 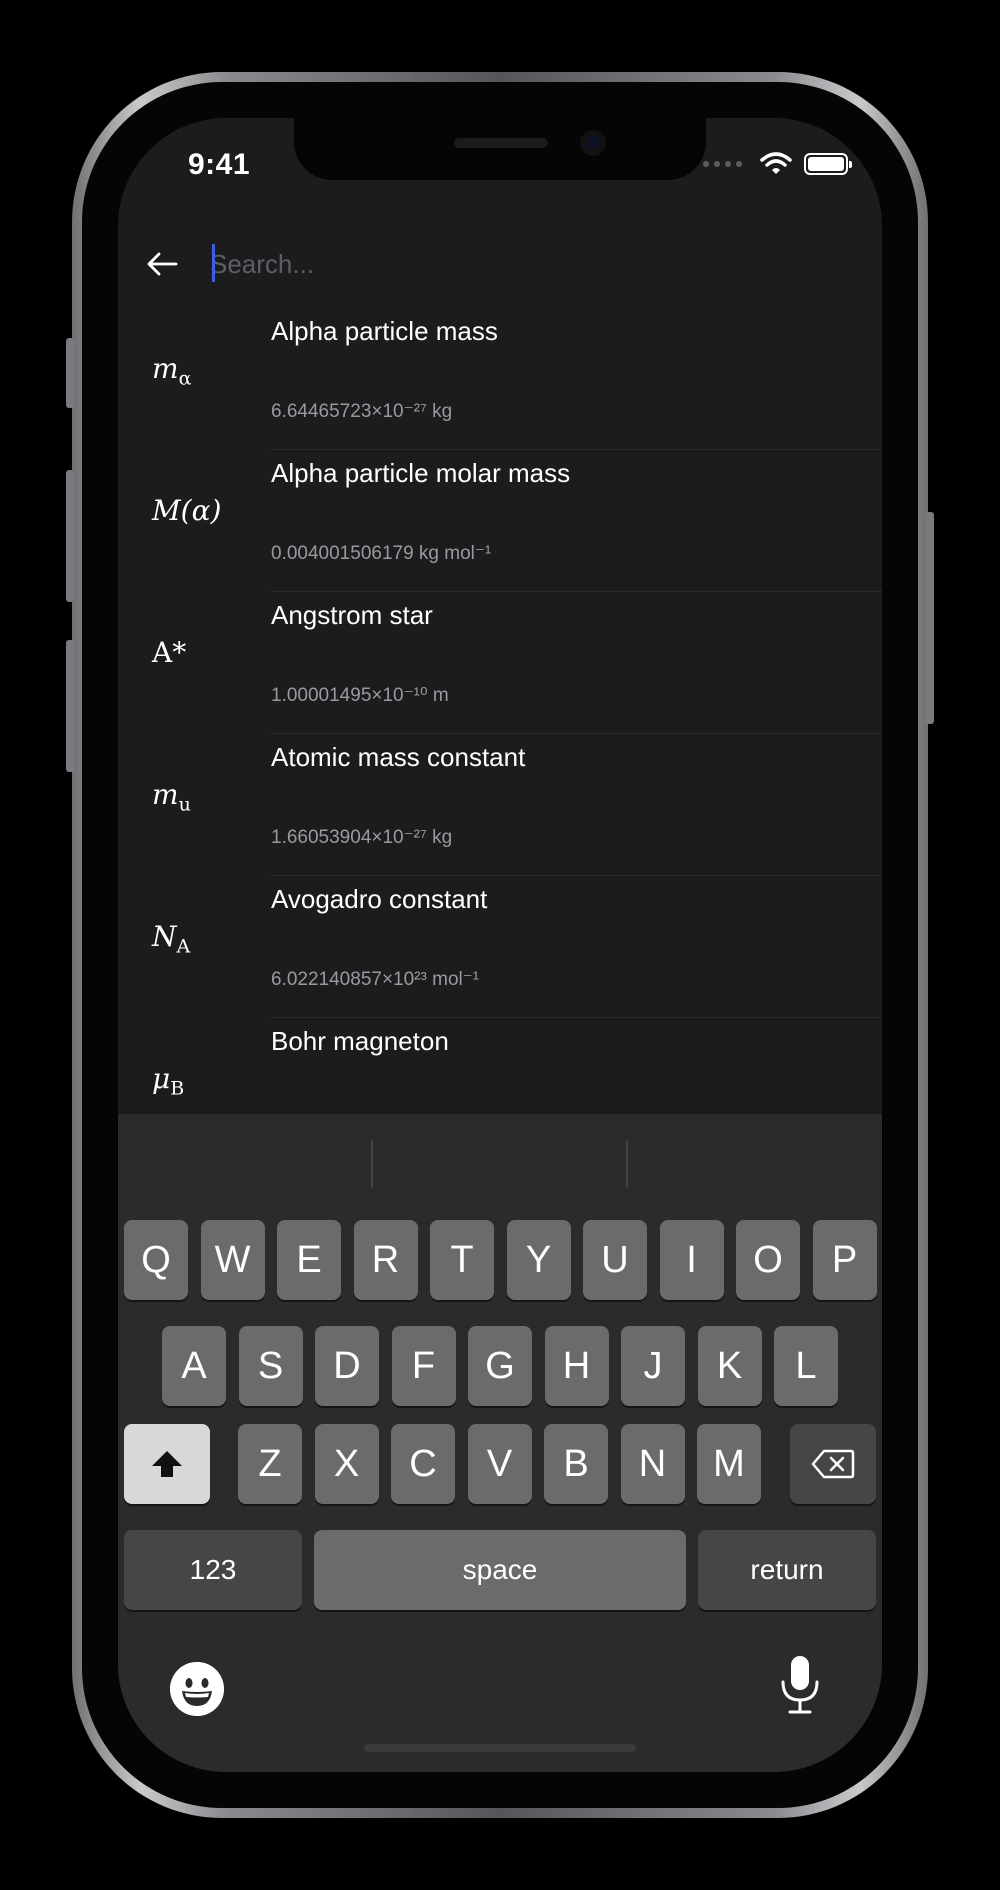 What do you see at coordinates (232, 1260) in the screenshot?
I see `key-w: W` at bounding box center [232, 1260].